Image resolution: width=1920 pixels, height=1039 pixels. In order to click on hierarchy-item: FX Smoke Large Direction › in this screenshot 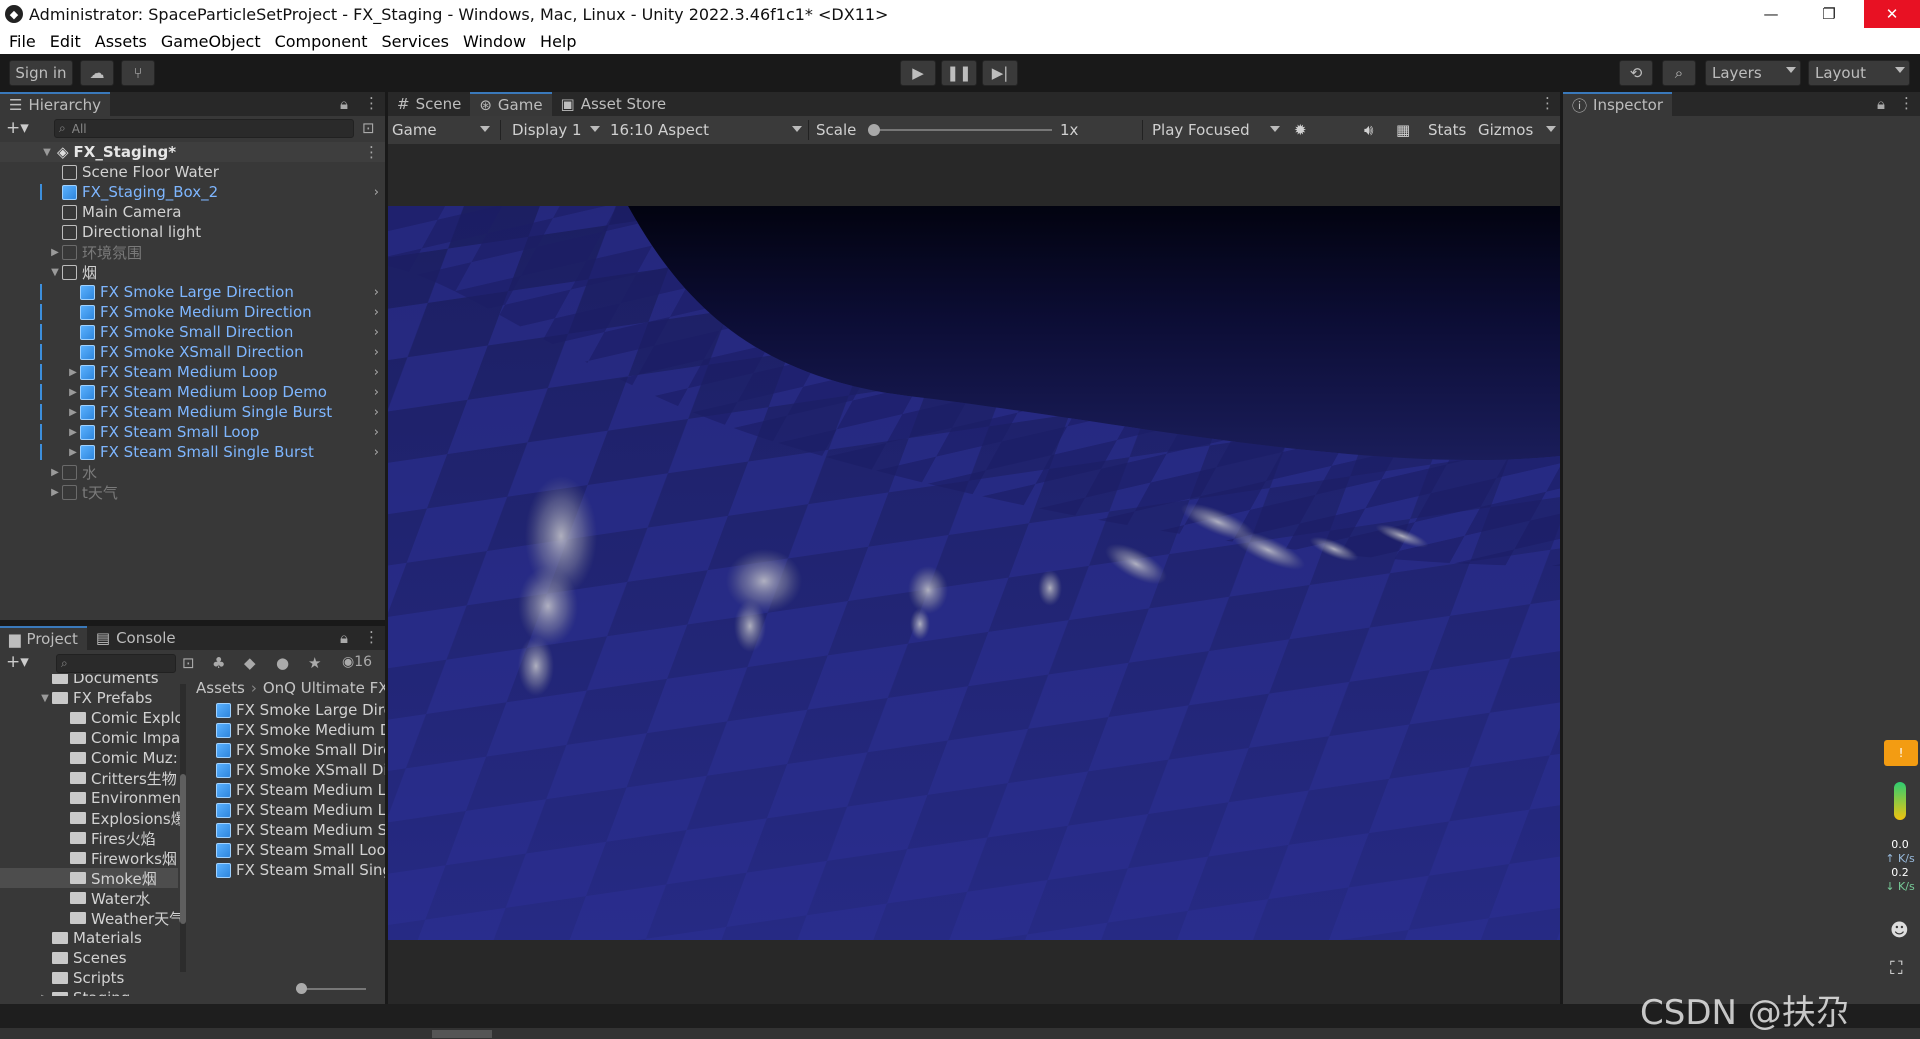, I will do `click(192, 292)`.